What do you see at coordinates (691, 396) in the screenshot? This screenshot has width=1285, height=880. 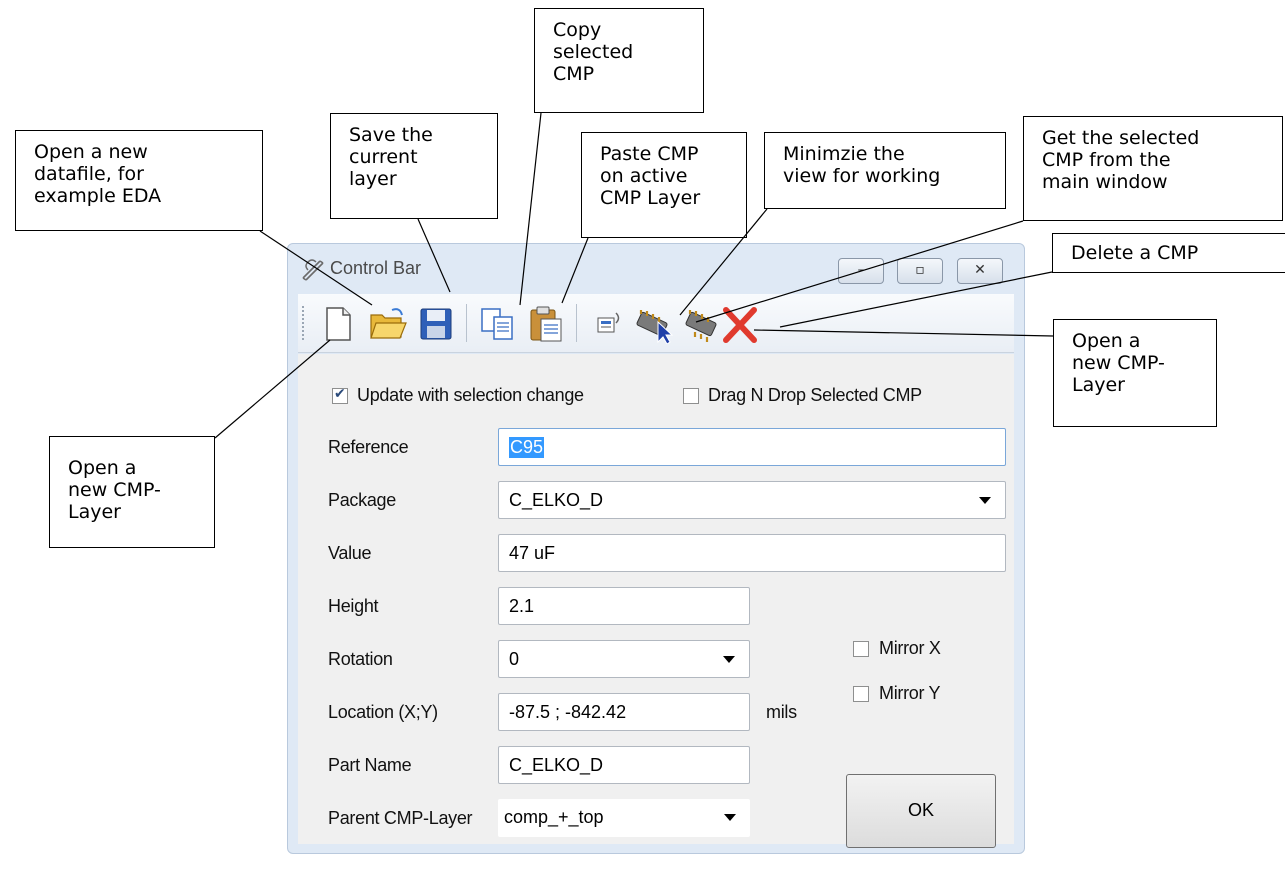 I see `drag-n-drop-checkbox` at bounding box center [691, 396].